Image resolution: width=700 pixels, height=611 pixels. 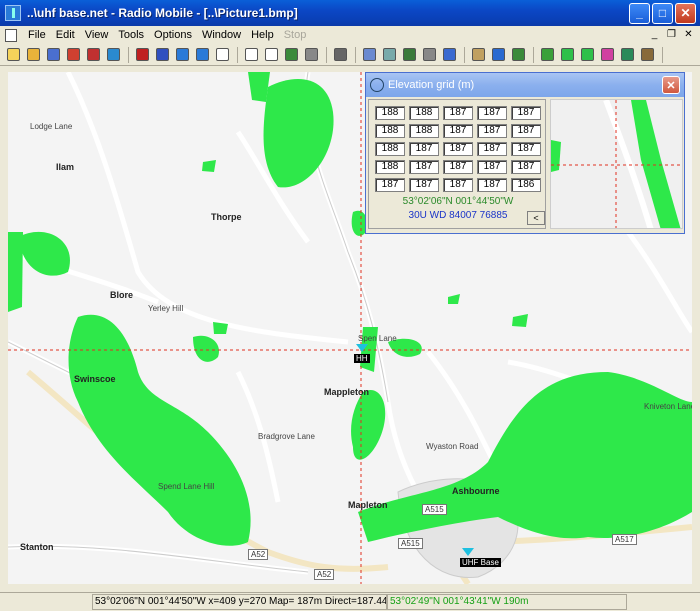 I want to click on back-icon, so click(x=182, y=55).